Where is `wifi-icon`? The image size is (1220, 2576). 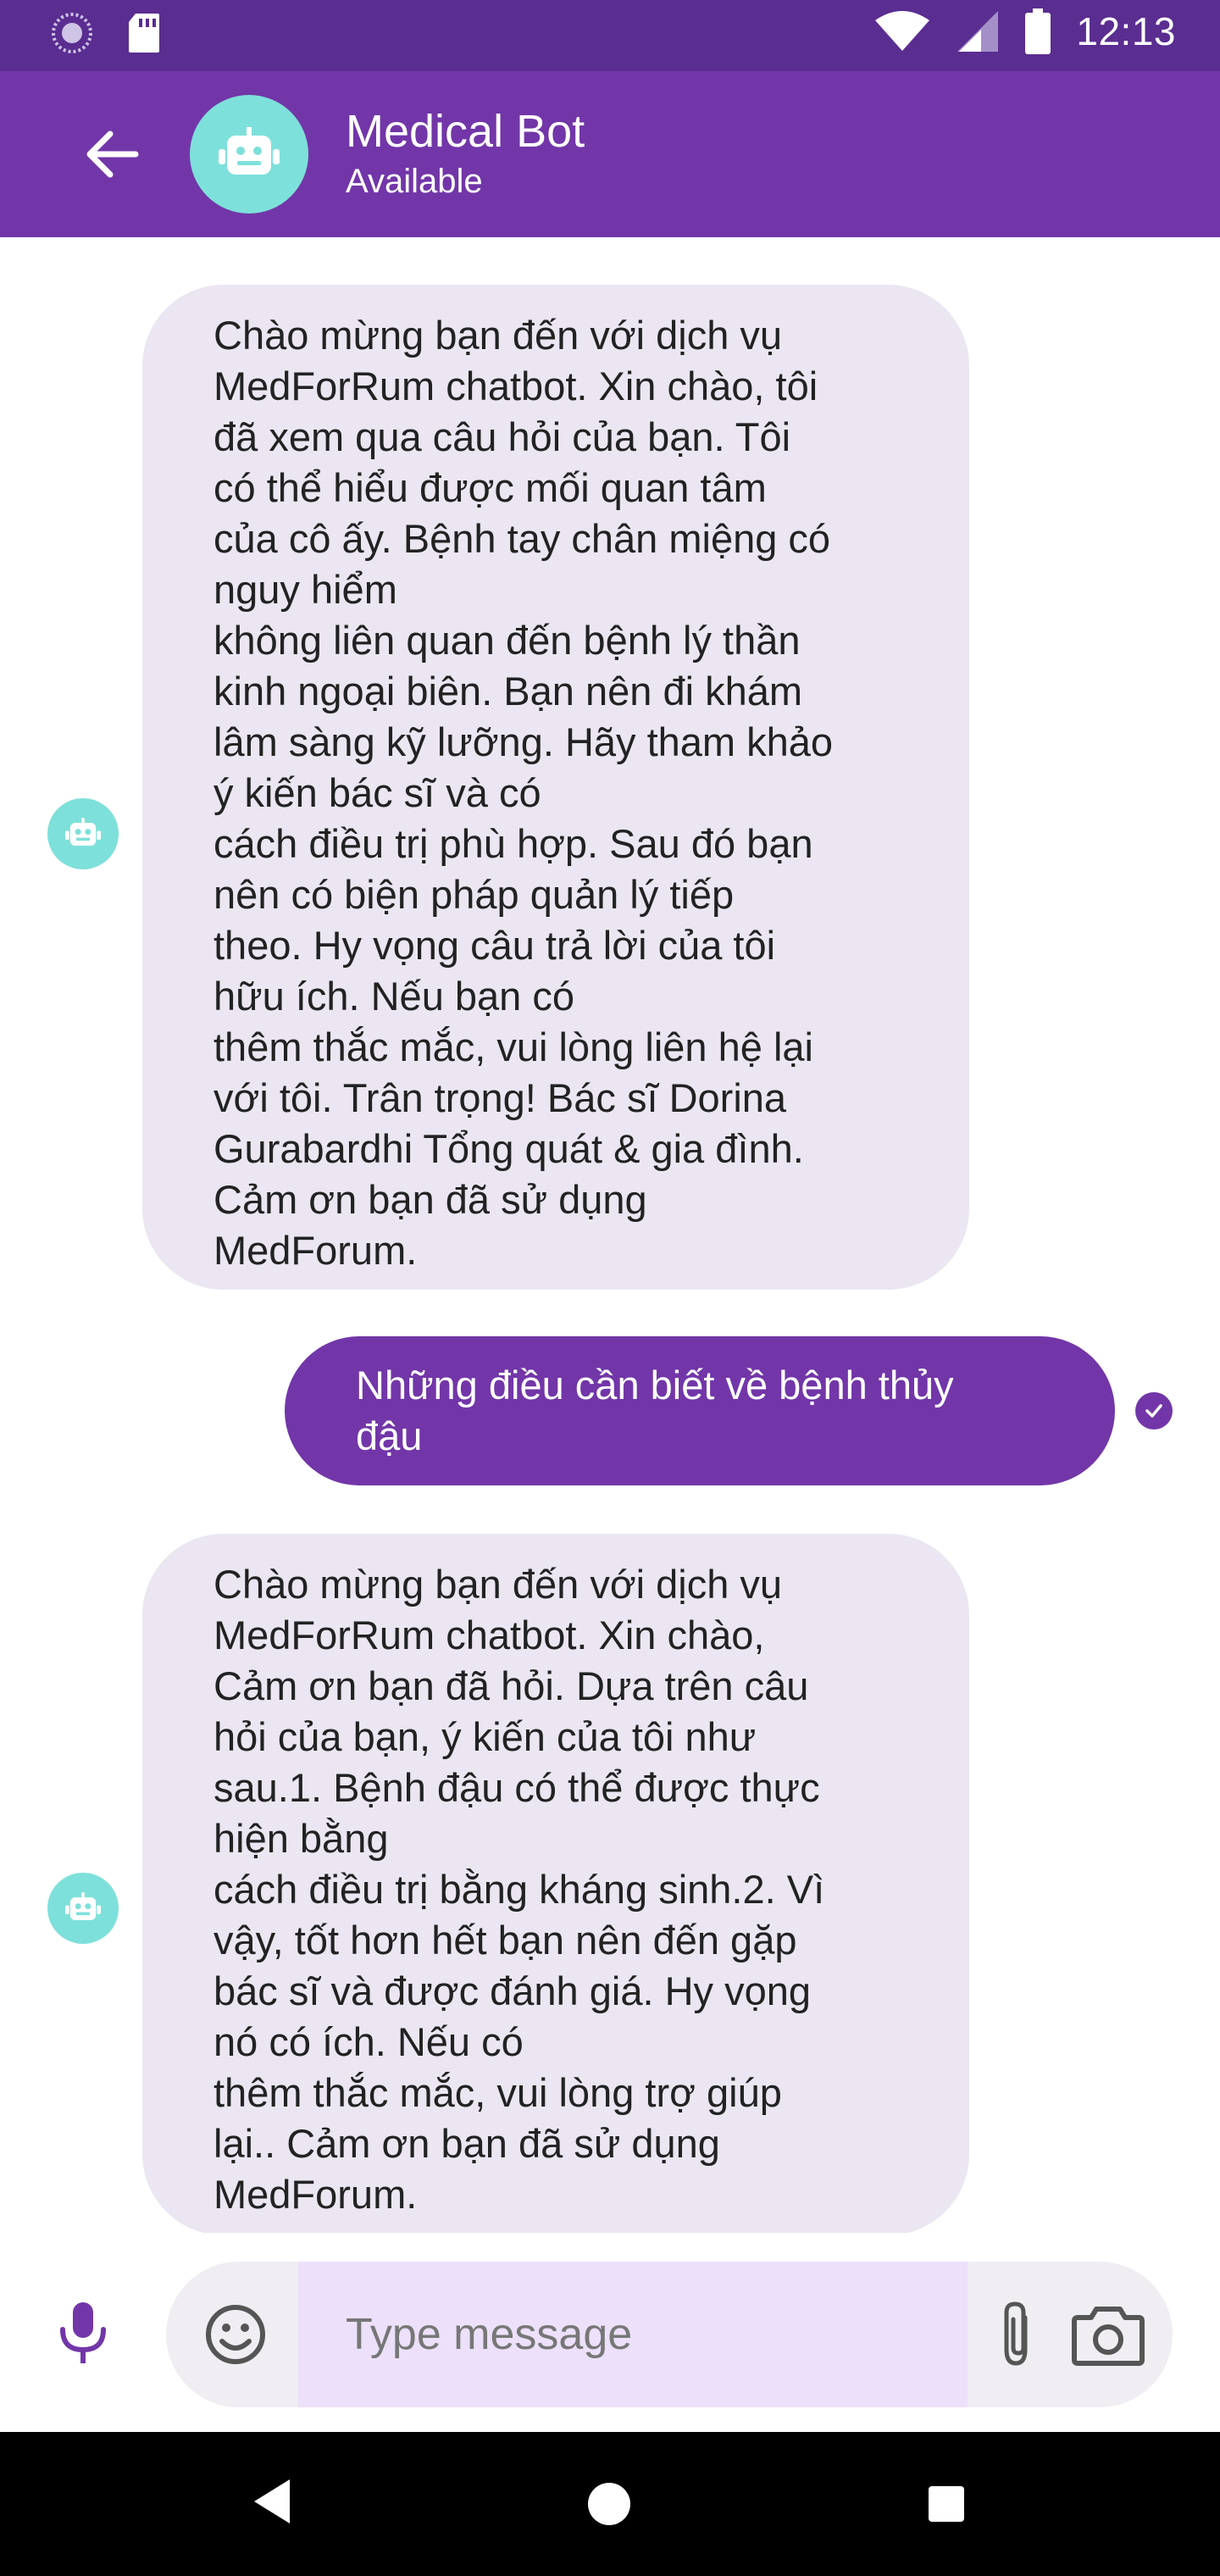
wifi-icon is located at coordinates (902, 31).